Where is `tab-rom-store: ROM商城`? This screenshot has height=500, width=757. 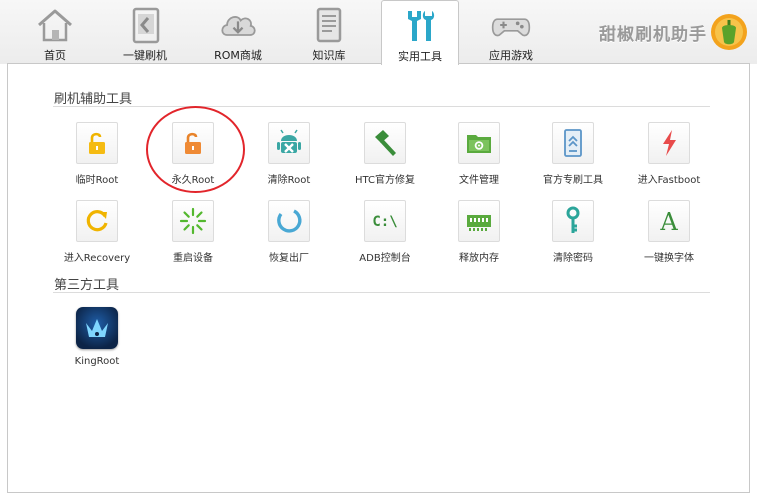
tab-rom-store: ROM商城 is located at coordinates (238, 32).